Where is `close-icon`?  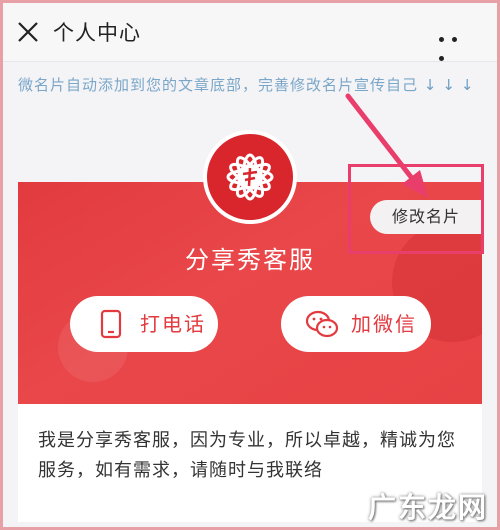
close-icon is located at coordinates (28, 32).